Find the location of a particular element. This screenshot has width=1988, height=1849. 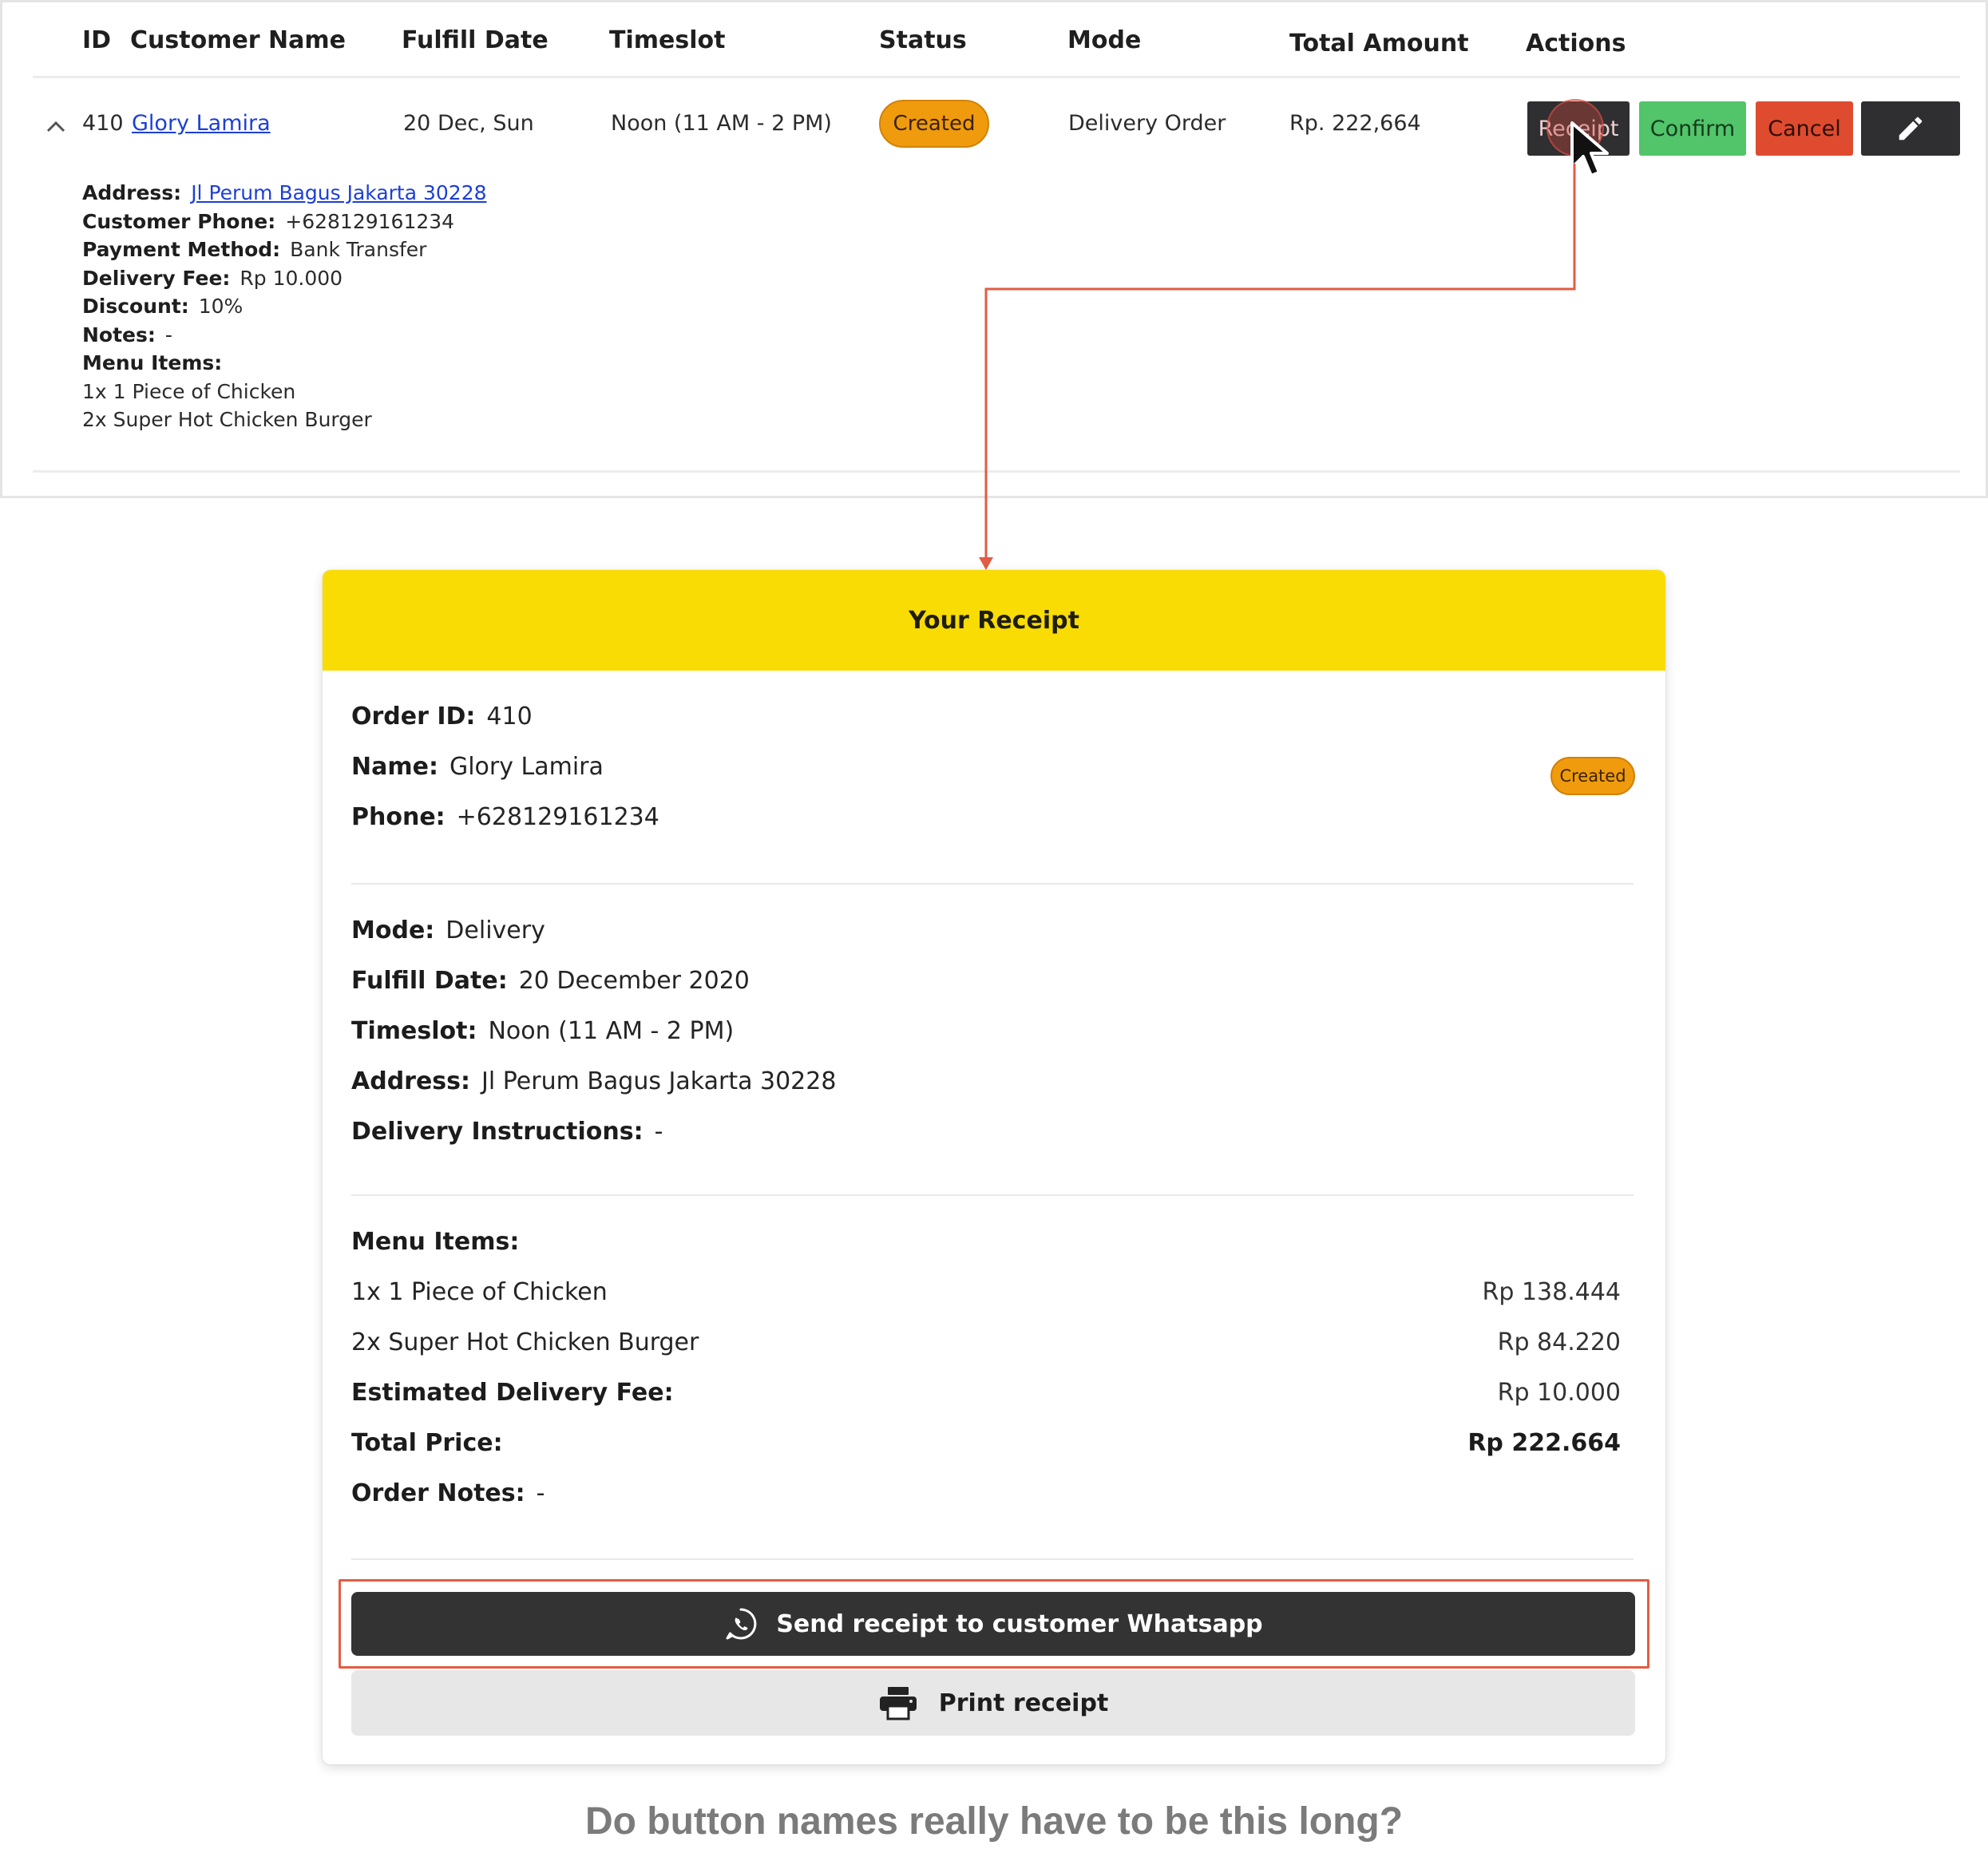

notes-value: - is located at coordinates (168, 335).